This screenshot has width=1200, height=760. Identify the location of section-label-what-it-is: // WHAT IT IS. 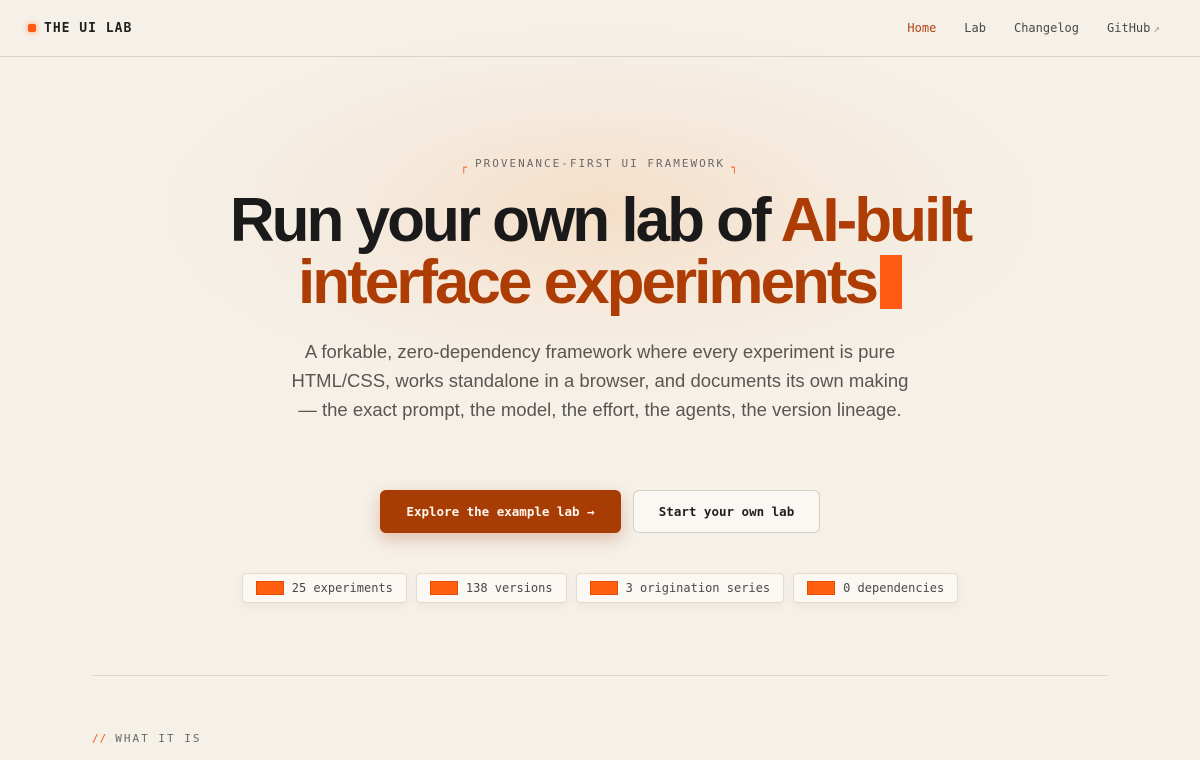
(146, 738).